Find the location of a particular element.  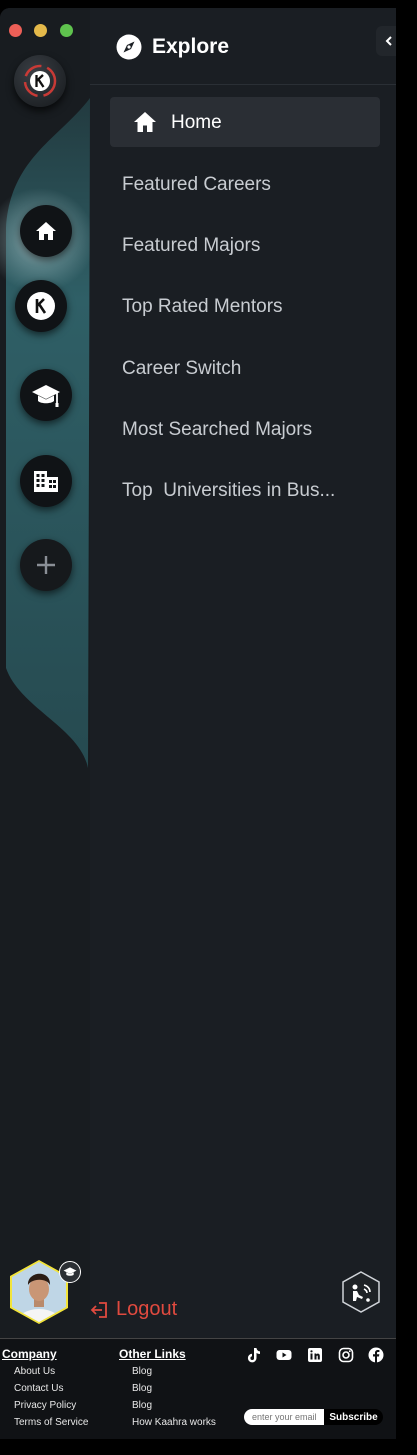

nav-item-featured-majors: Featured Majors is located at coordinates (191, 246).